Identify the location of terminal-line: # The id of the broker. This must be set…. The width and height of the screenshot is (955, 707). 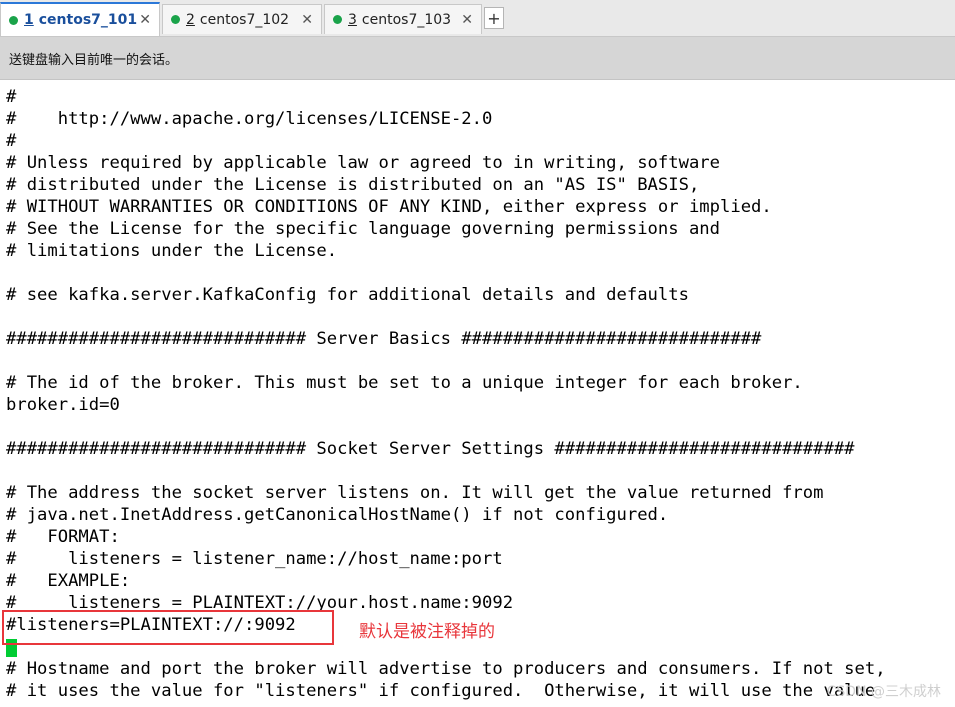
(404, 383).